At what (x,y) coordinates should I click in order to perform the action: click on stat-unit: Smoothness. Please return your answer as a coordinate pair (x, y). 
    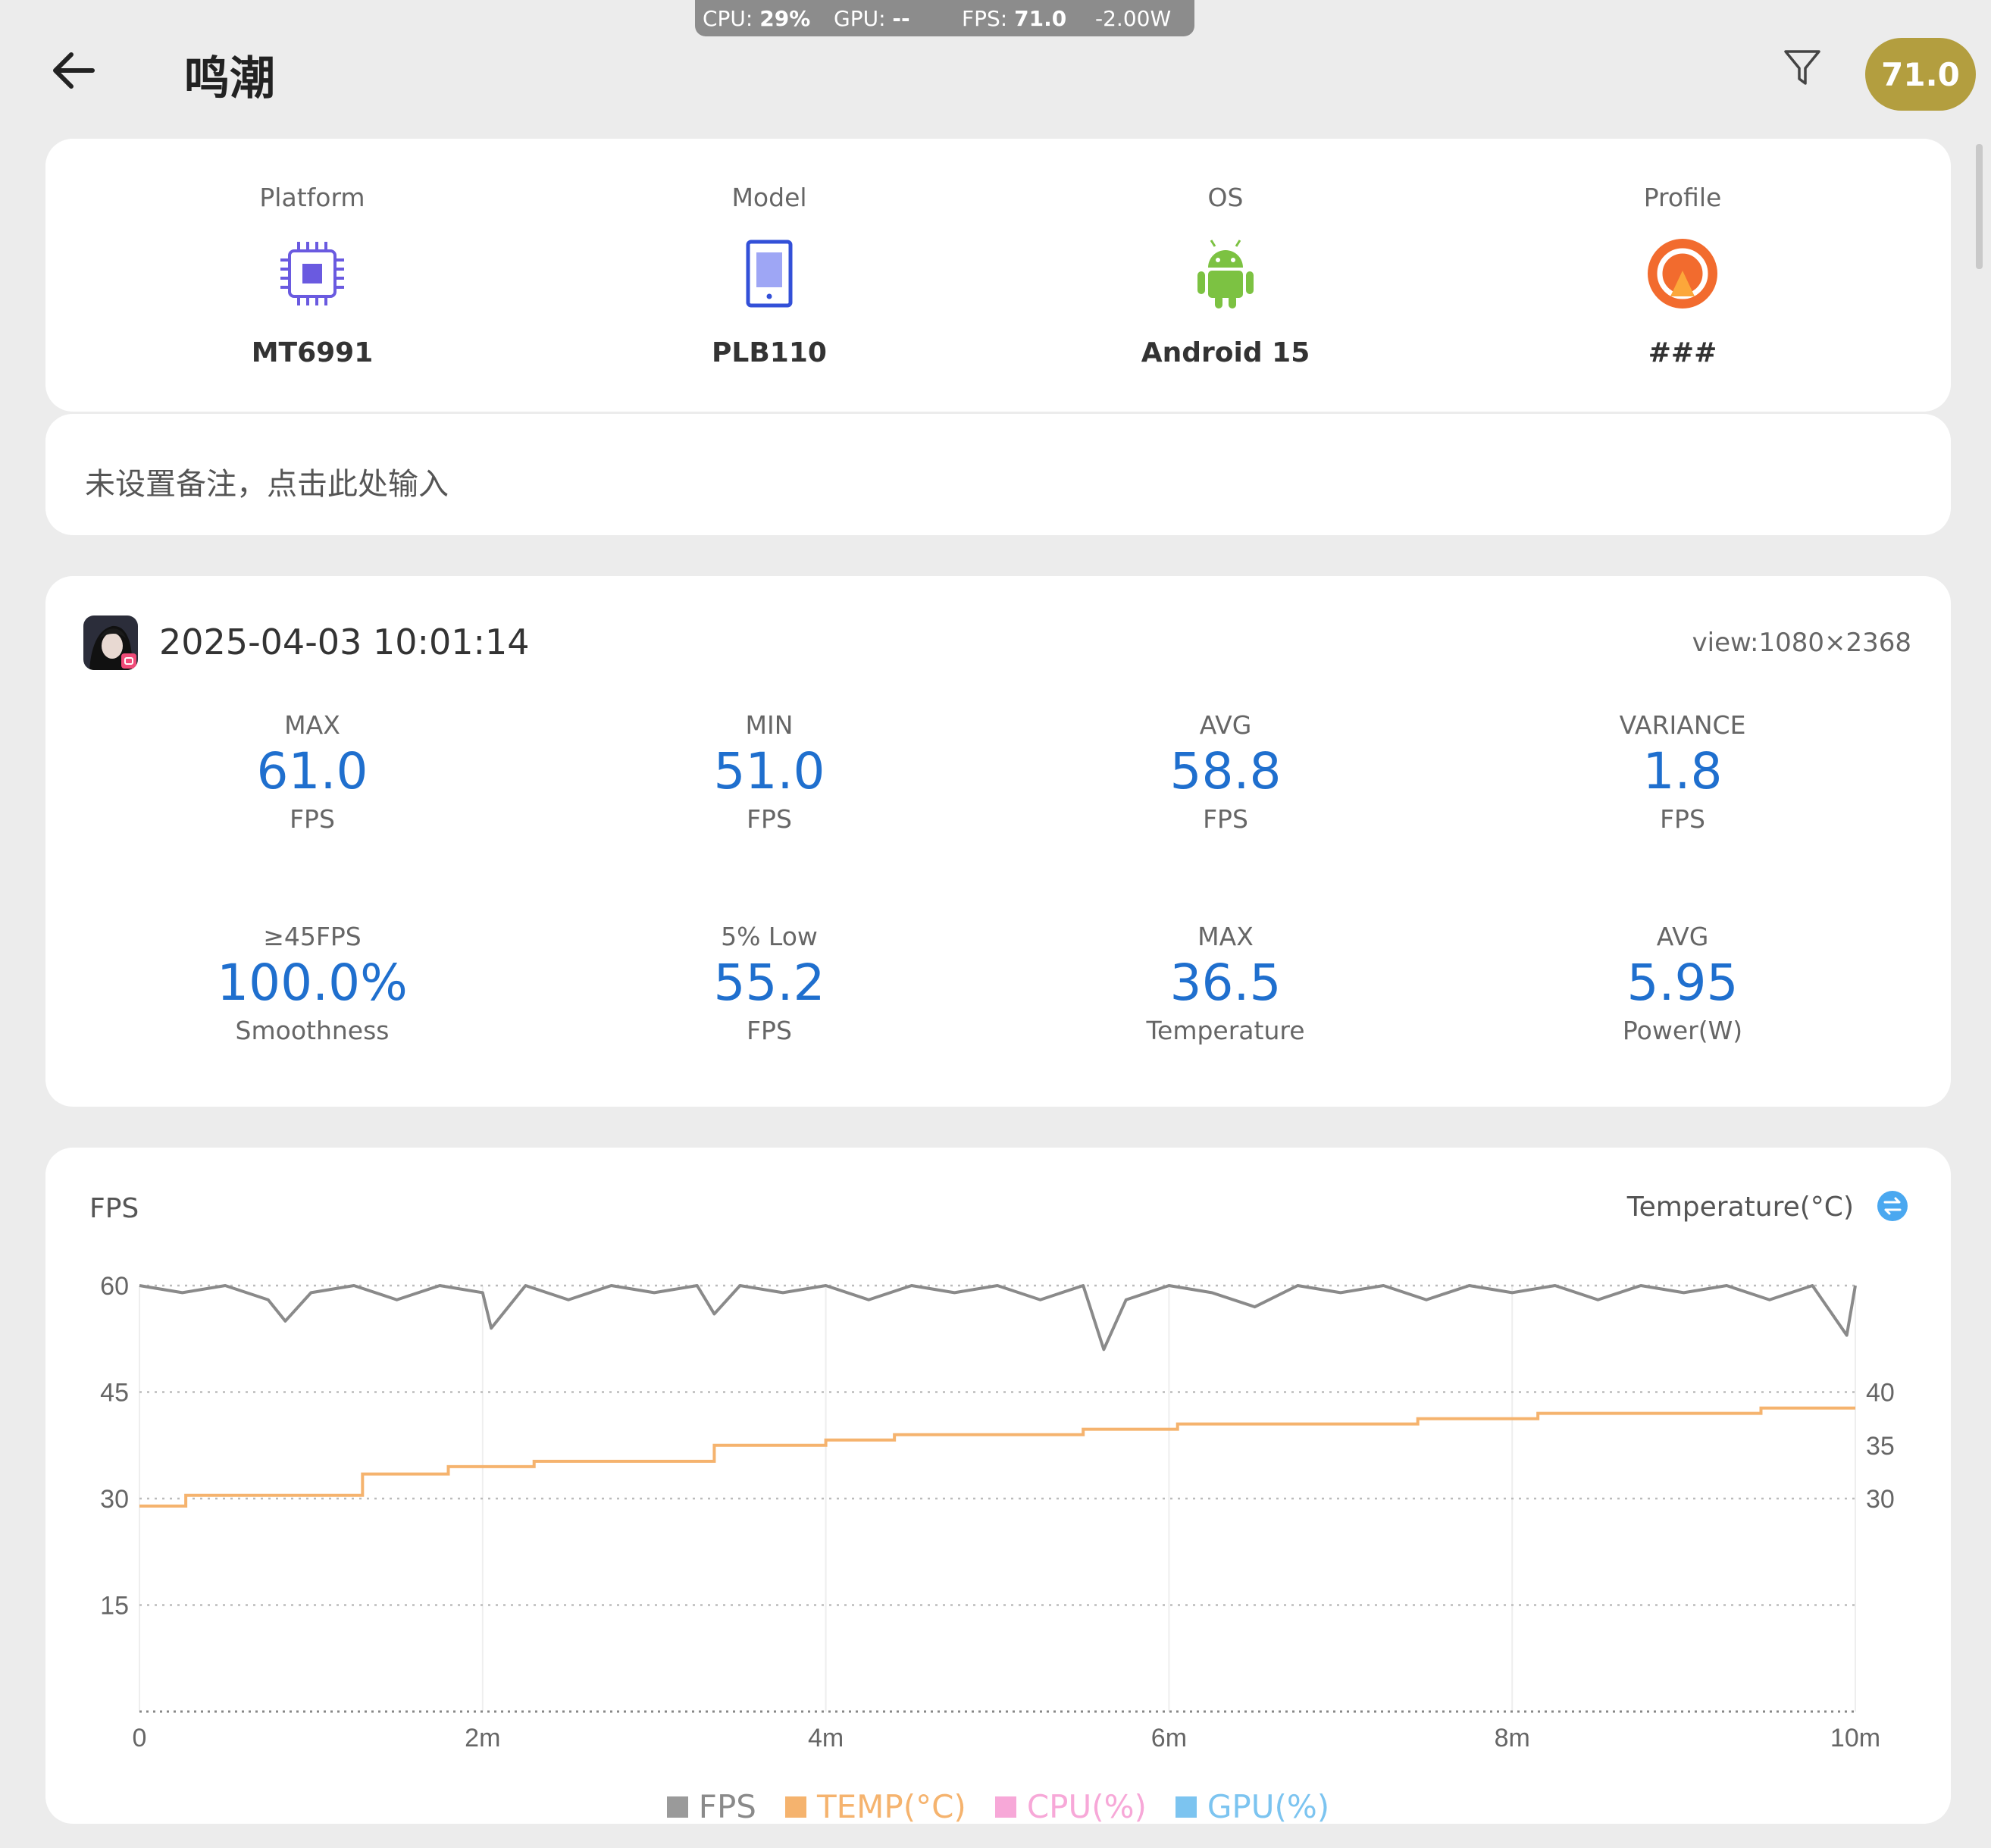
    Looking at the image, I should click on (312, 1030).